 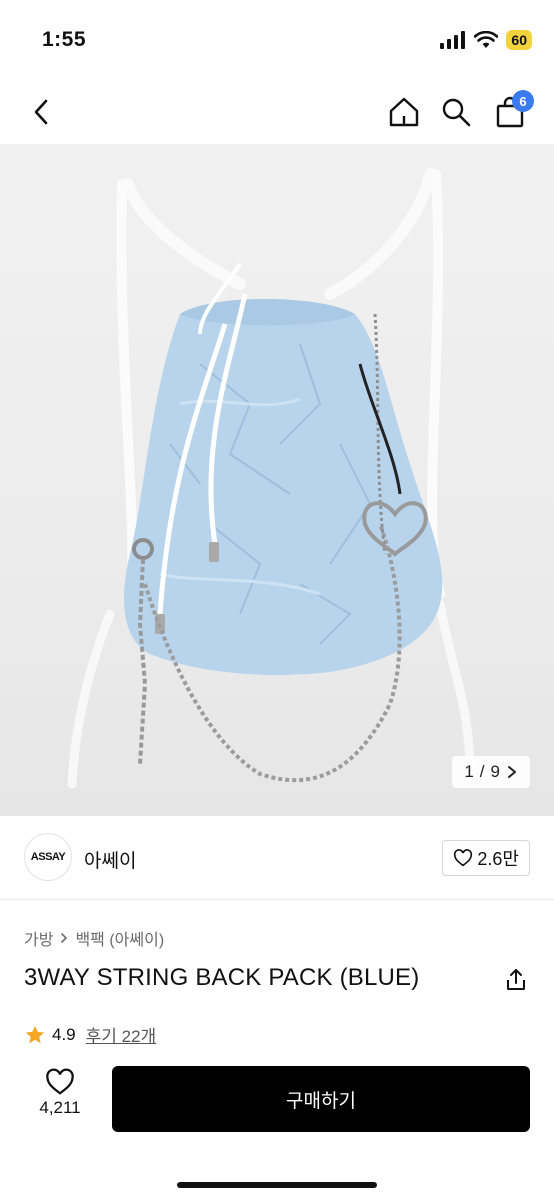 I want to click on wifi-icon, so click(x=486, y=39).